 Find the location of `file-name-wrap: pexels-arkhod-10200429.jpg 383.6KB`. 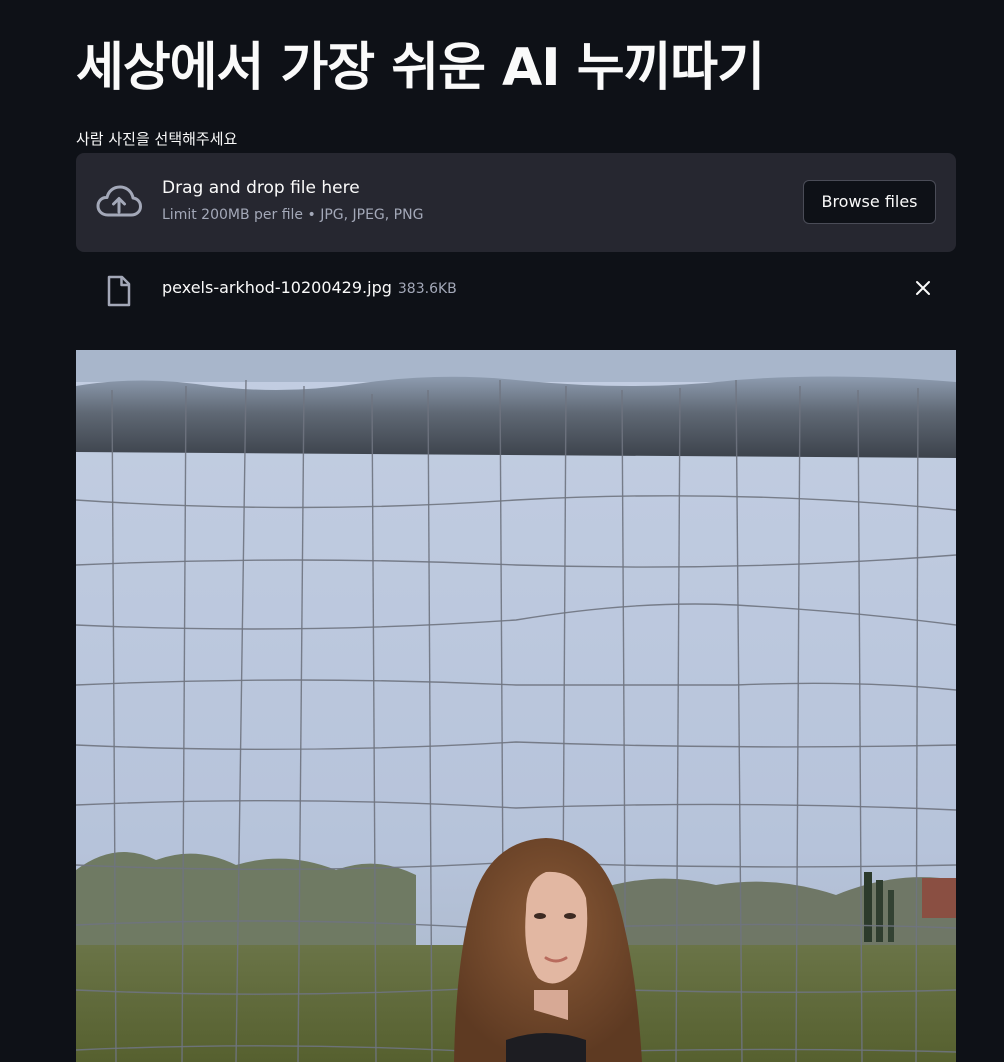

file-name-wrap: pexels-arkhod-10200429.jpg 383.6KB is located at coordinates (309, 288).